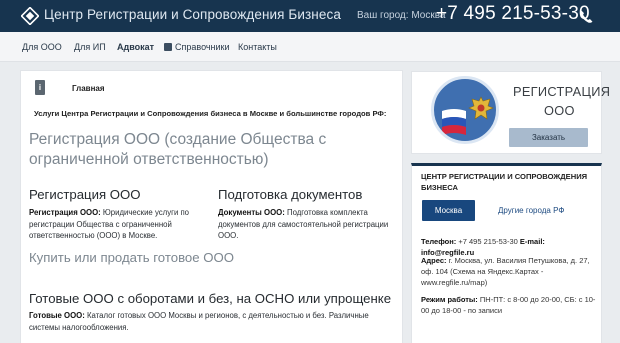 This screenshot has width=620, height=343. What do you see at coordinates (448, 210) in the screenshot?
I see `tab-moscow: Москва` at bounding box center [448, 210].